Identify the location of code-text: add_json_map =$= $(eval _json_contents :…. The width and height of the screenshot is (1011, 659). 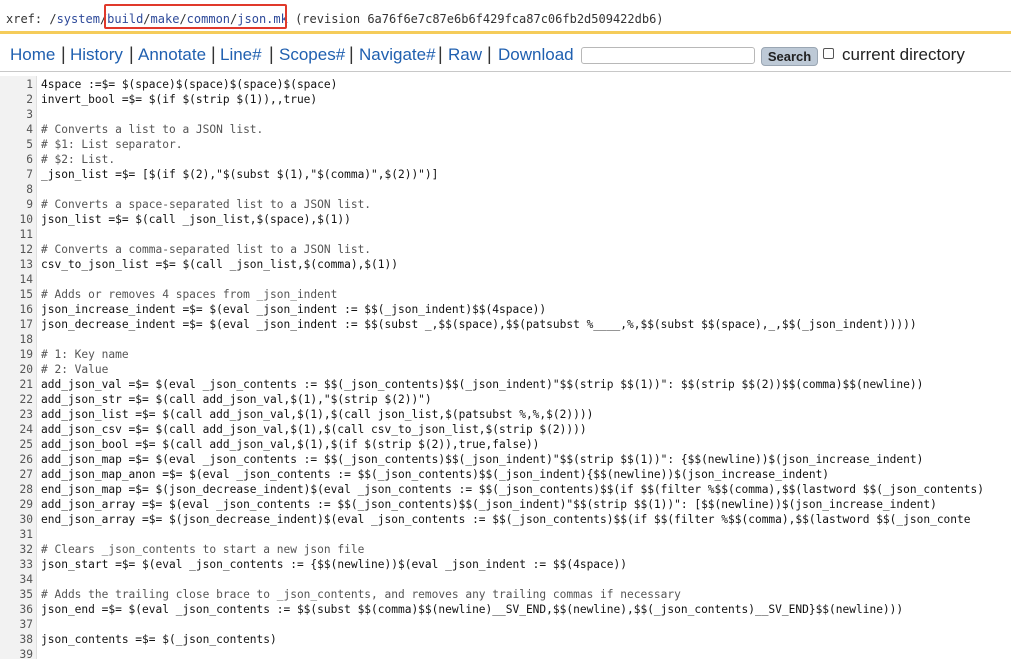
(482, 459).